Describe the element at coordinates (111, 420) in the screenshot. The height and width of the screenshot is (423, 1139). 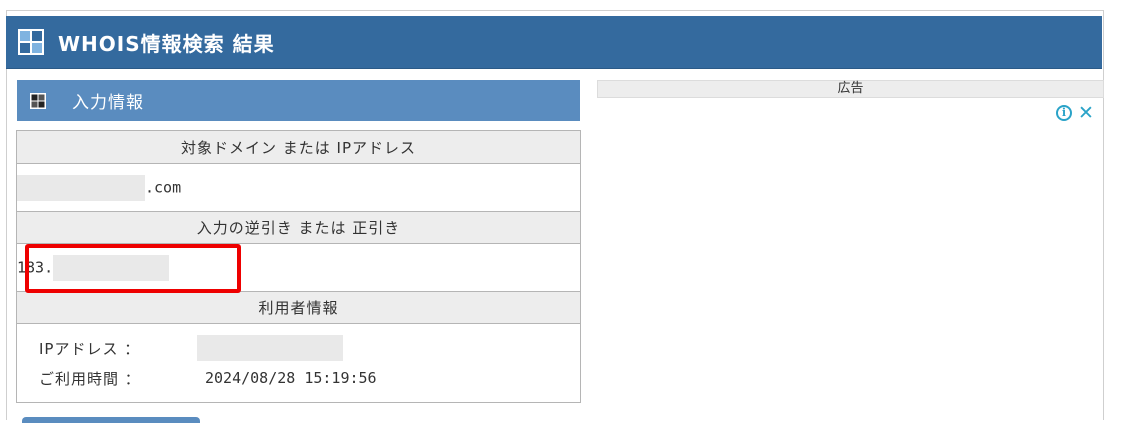
I see `bottom-section-tab` at that location.